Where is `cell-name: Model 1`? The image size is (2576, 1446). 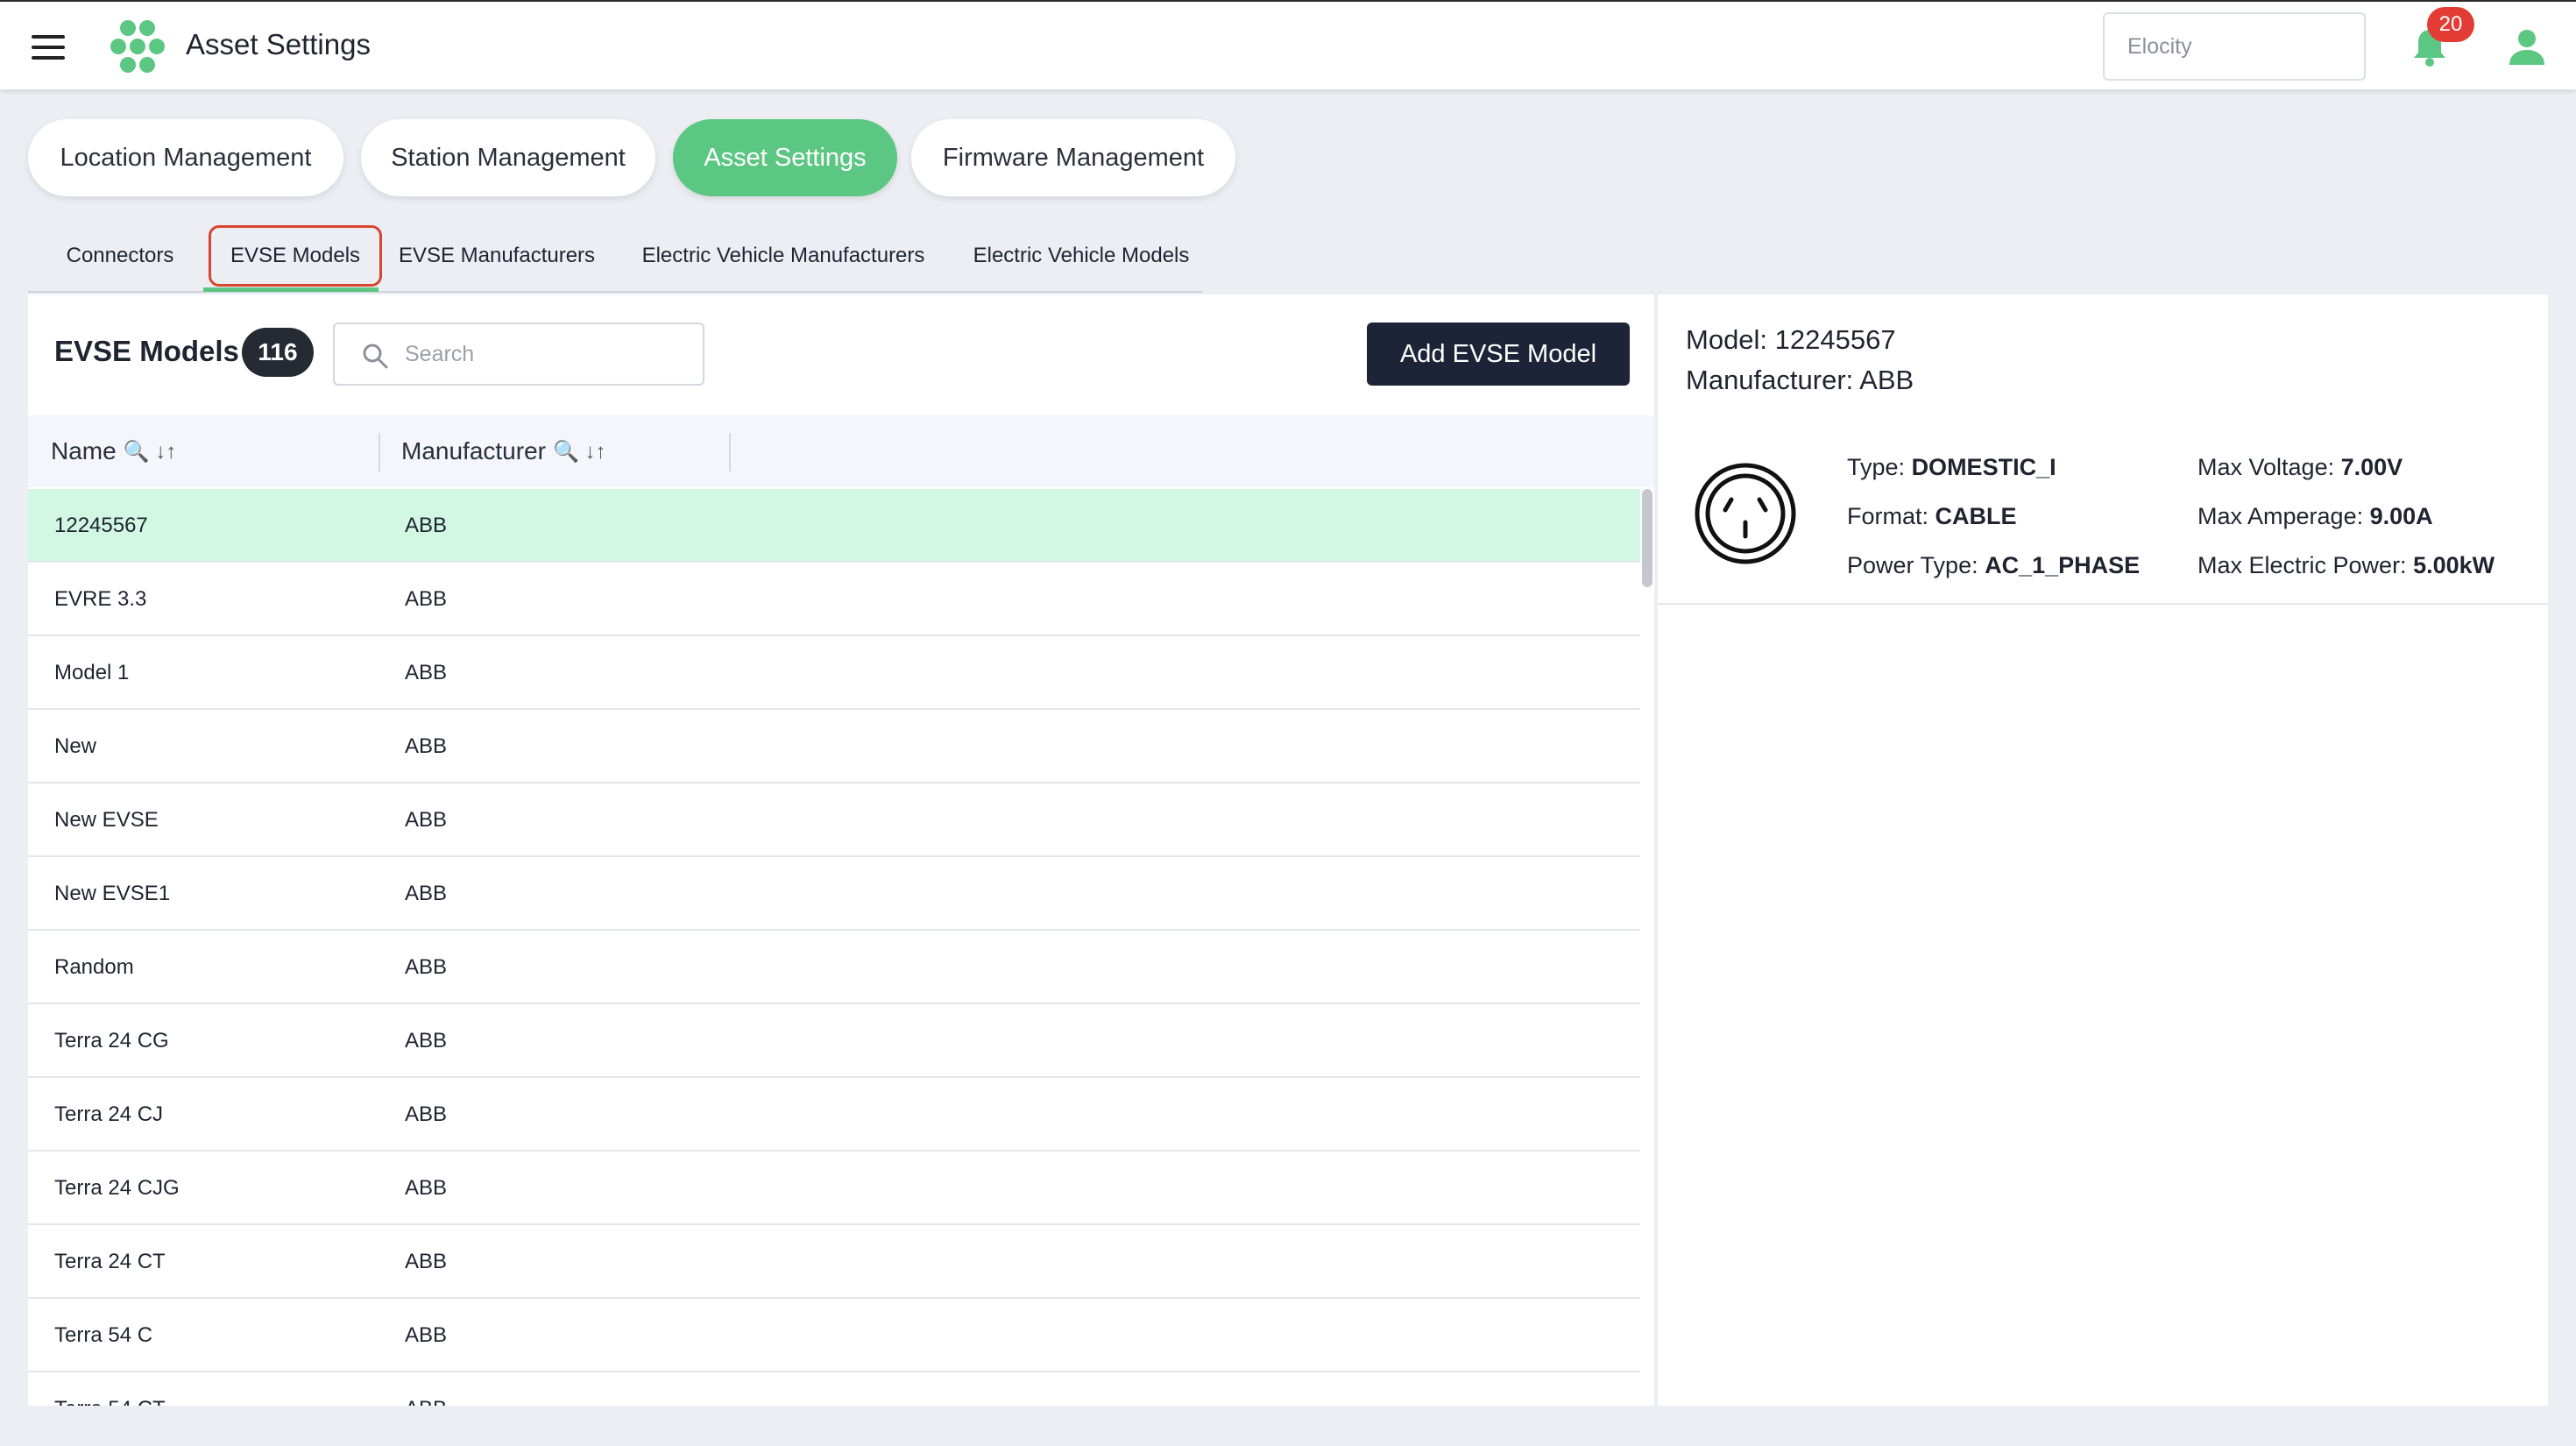 cell-name: Model 1 is located at coordinates (92, 672).